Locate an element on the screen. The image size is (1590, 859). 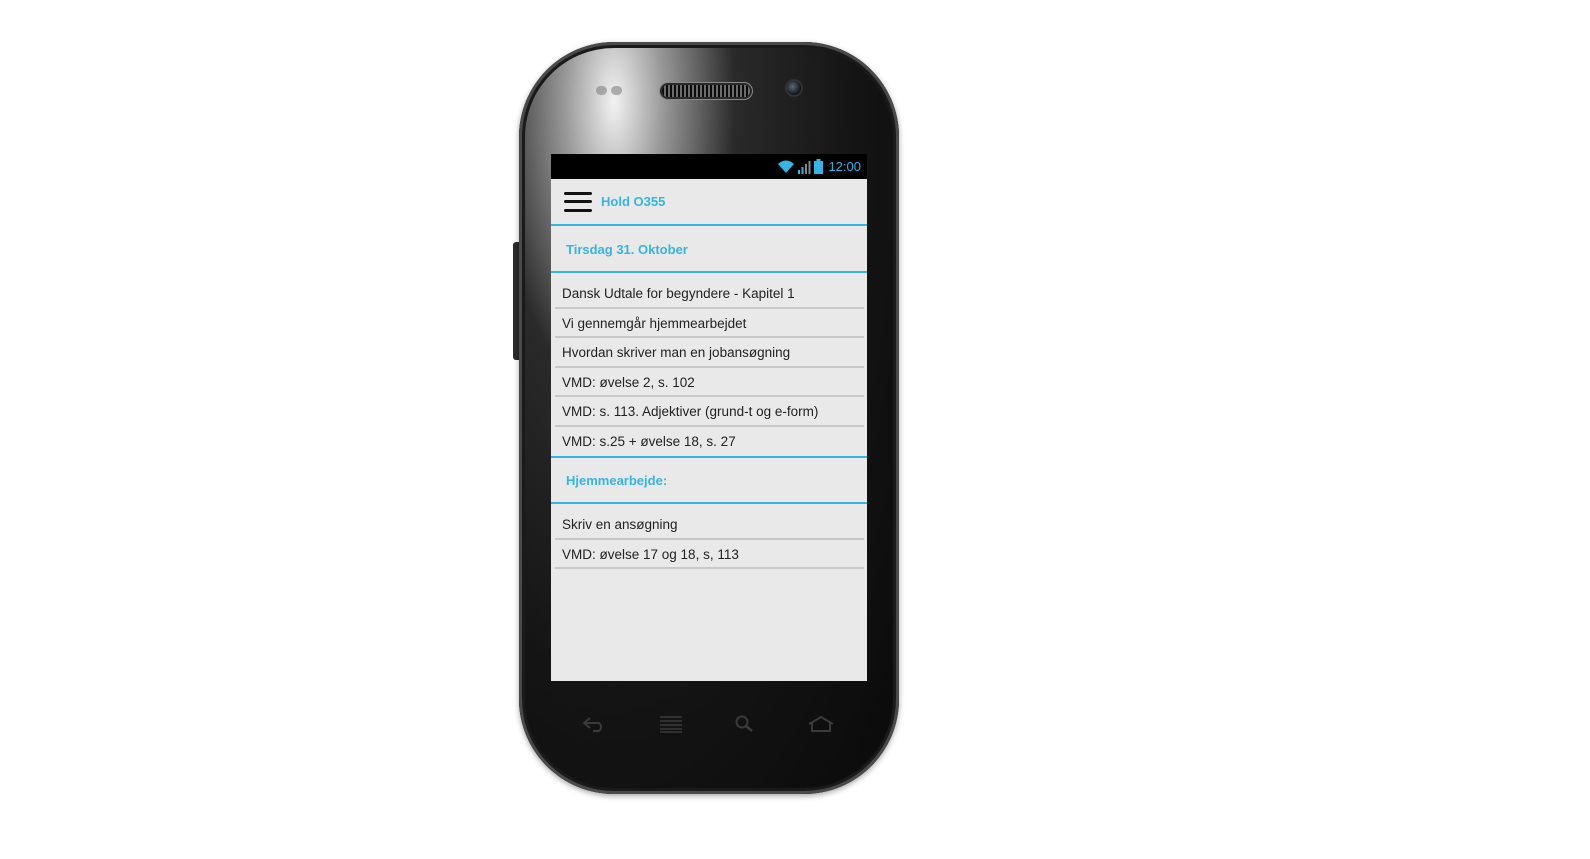
search-icon is located at coordinates (744, 724).